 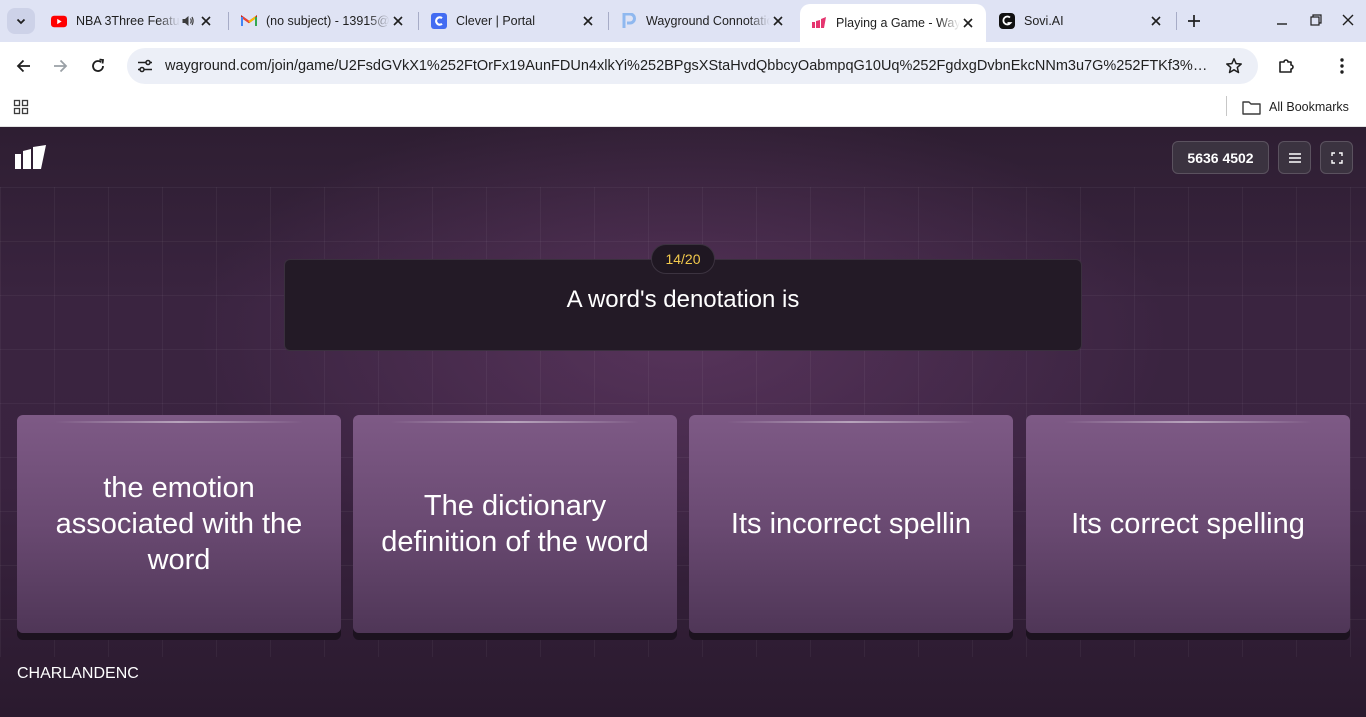 I want to click on game-menu-button, so click(x=1294, y=157).